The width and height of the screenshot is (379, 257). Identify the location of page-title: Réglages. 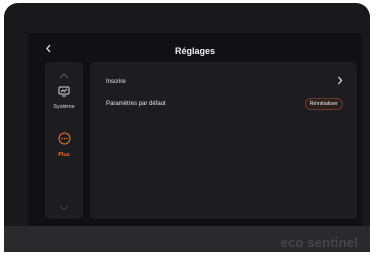
(195, 51).